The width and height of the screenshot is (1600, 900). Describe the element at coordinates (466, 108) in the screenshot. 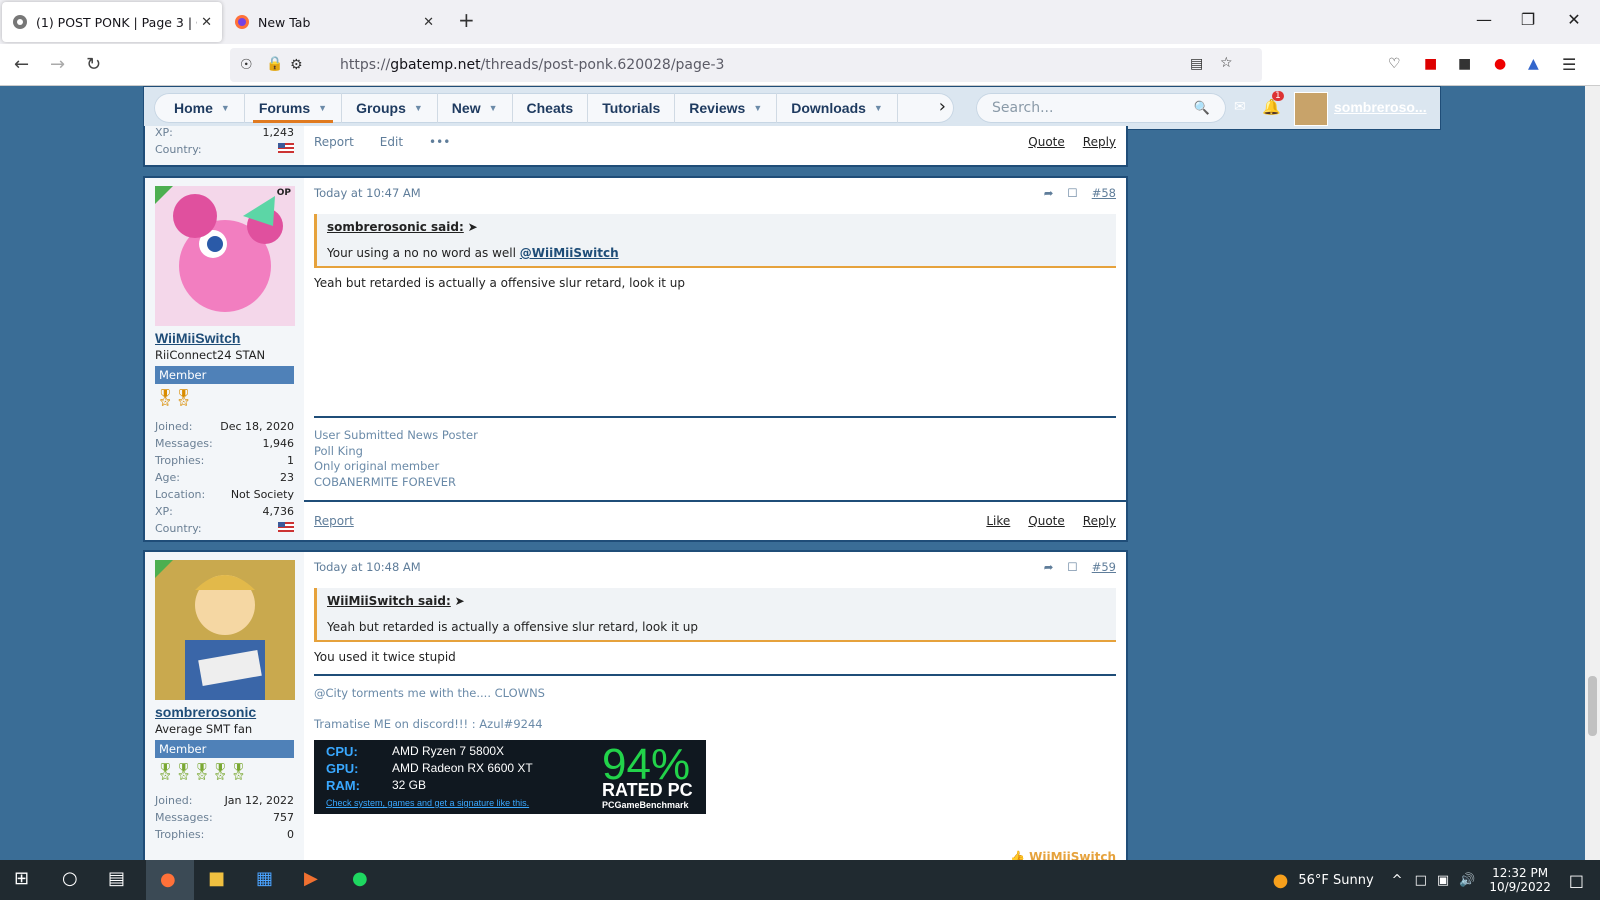

I see `nav-label: New` at that location.